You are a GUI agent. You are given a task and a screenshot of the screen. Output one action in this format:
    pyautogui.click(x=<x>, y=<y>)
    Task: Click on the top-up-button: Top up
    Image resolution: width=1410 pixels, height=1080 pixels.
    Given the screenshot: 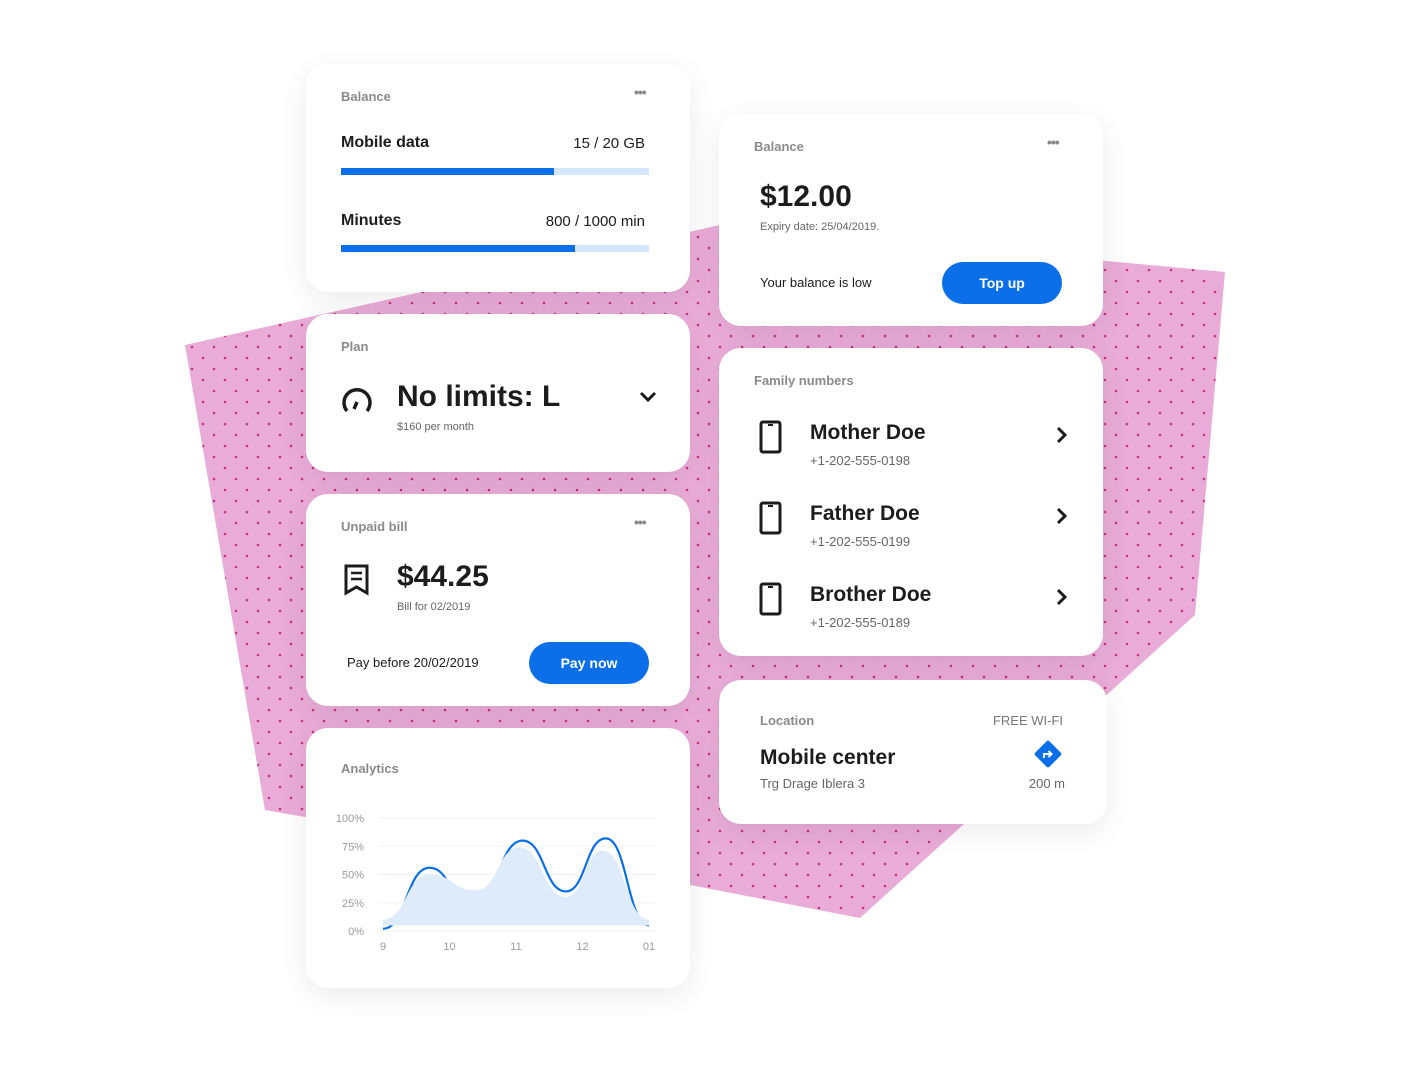 What is the action you would take?
    pyautogui.click(x=1002, y=283)
    